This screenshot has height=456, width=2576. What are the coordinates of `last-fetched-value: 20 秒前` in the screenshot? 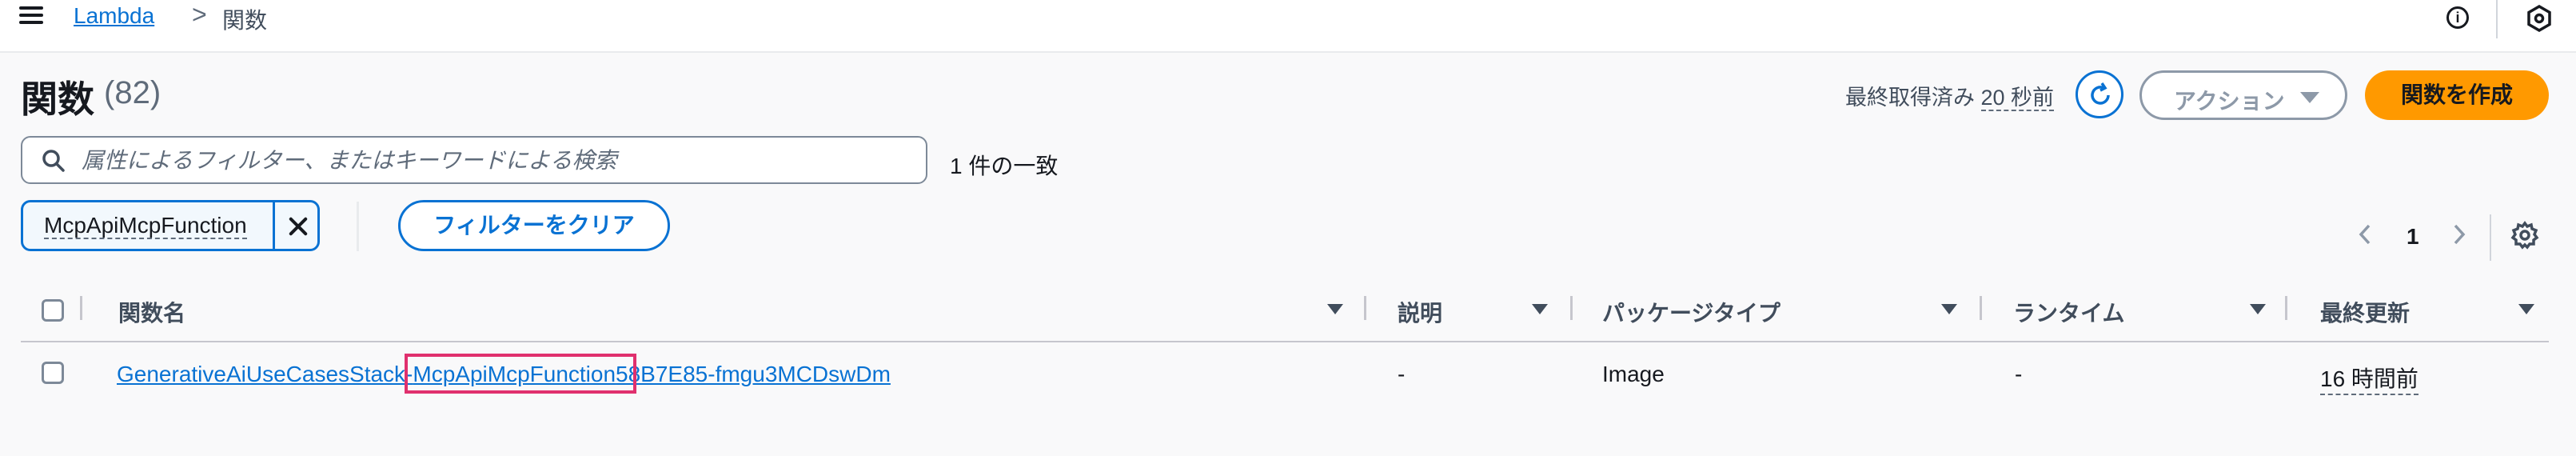 It's located at (2018, 98).